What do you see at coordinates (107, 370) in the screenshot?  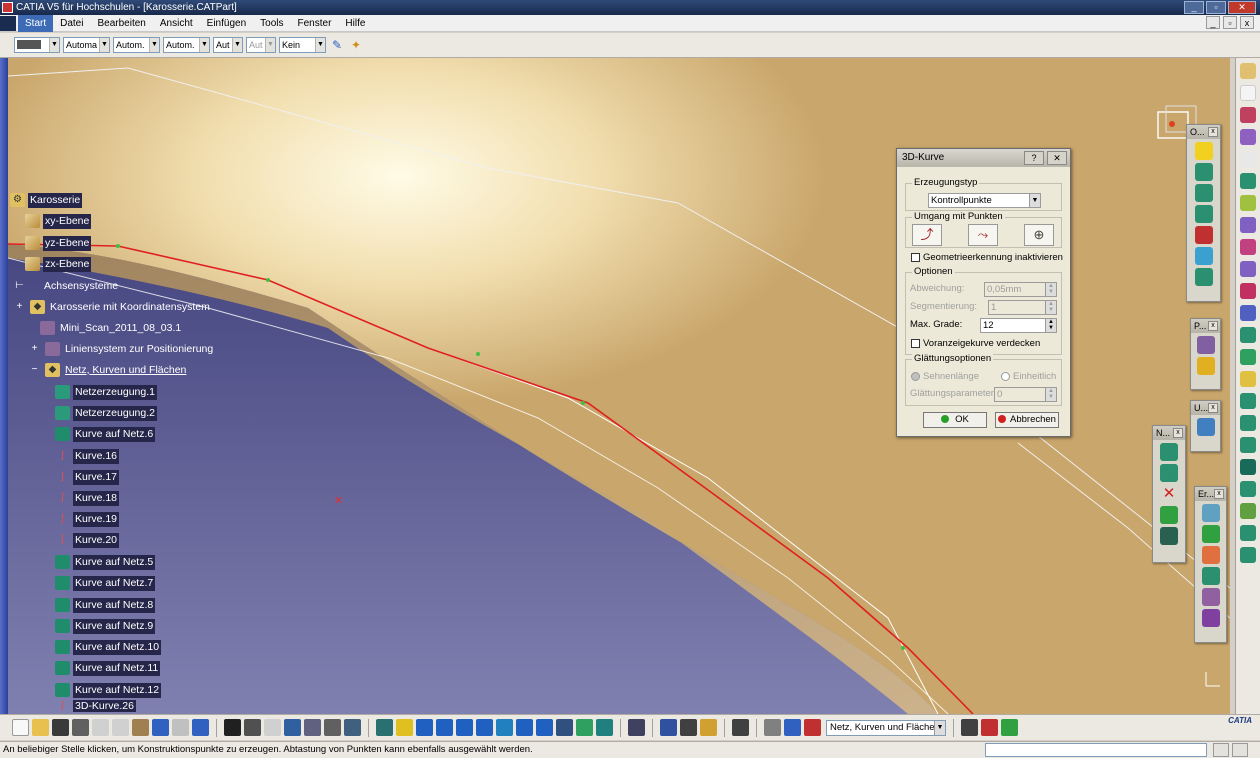 I see `tree-node-mesh-curves-surfaces: − ◆ Netz, Kurven und Flächen` at bounding box center [107, 370].